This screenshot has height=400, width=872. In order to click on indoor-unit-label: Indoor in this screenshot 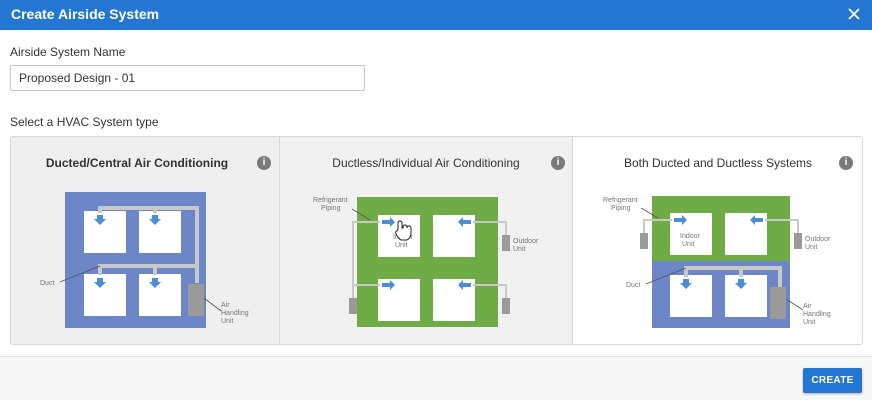, I will do `click(690, 236)`.